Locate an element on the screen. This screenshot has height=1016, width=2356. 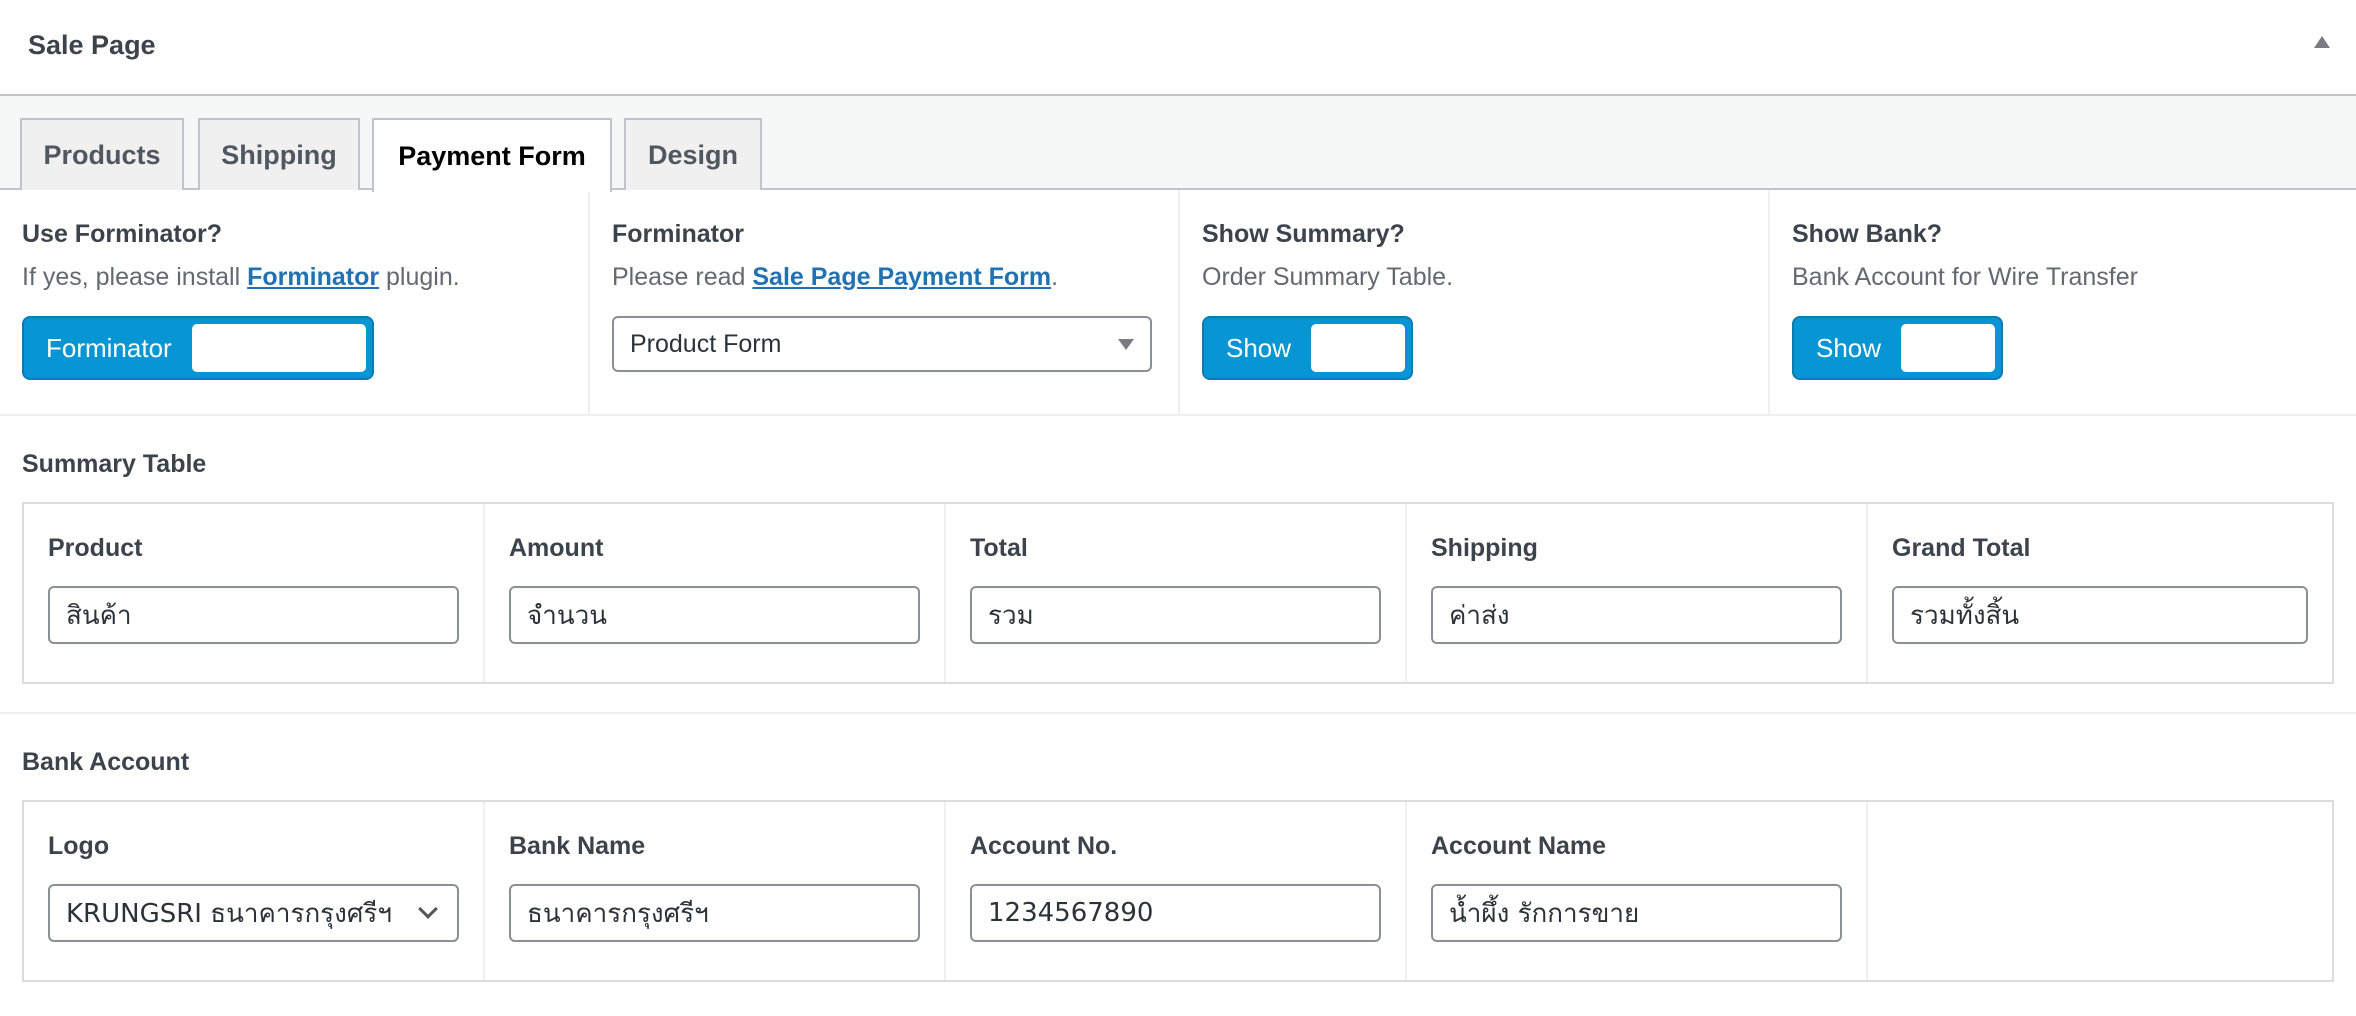
tab-design: Design is located at coordinates (693, 154).